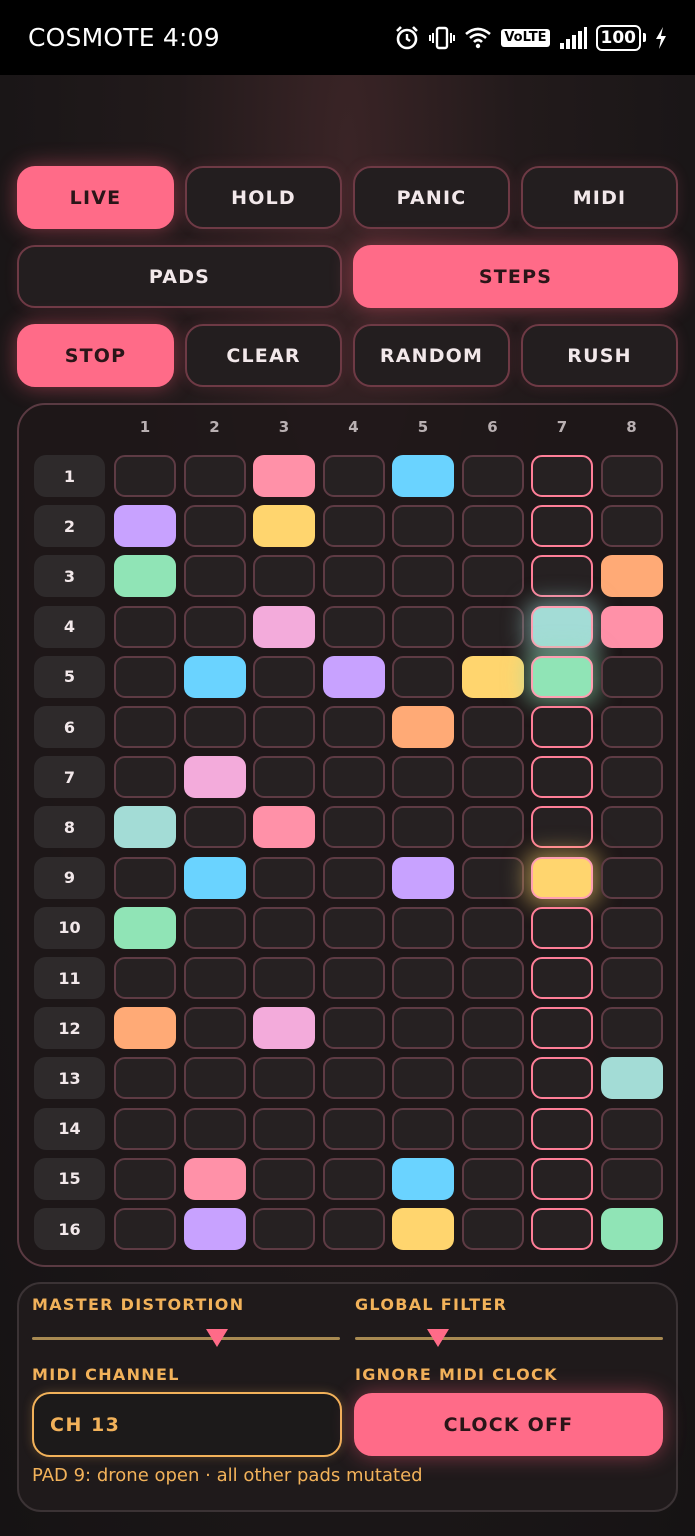 Image resolution: width=695 pixels, height=1536 pixels. What do you see at coordinates (431, 355) in the screenshot?
I see `random-button: RANDOM` at bounding box center [431, 355].